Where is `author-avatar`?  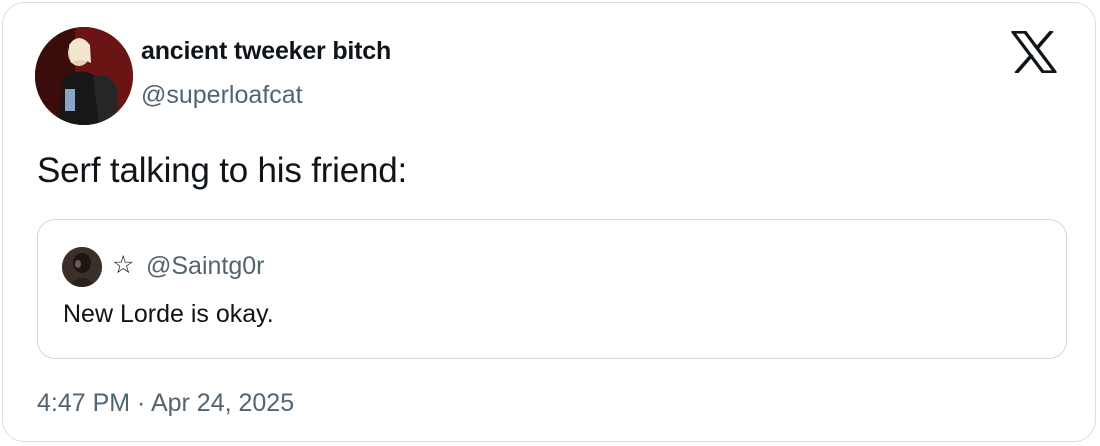
author-avatar is located at coordinates (84, 76).